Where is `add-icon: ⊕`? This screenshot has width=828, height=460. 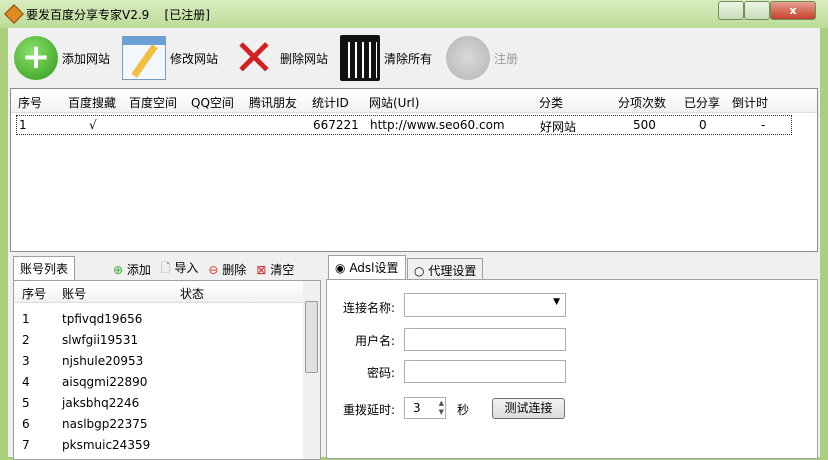 add-icon: ⊕ is located at coordinates (118, 270).